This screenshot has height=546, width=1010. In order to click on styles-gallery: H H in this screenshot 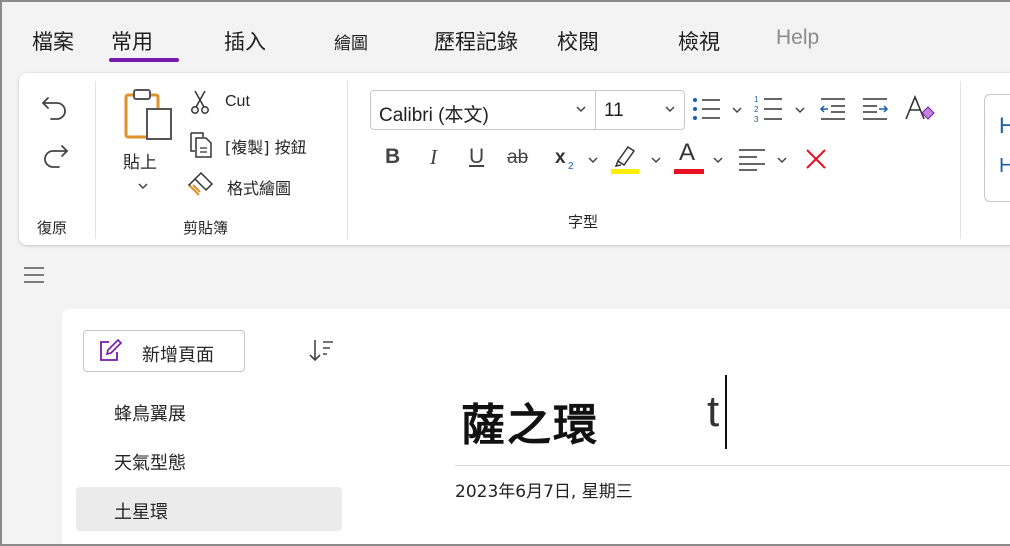, I will do `click(997, 148)`.